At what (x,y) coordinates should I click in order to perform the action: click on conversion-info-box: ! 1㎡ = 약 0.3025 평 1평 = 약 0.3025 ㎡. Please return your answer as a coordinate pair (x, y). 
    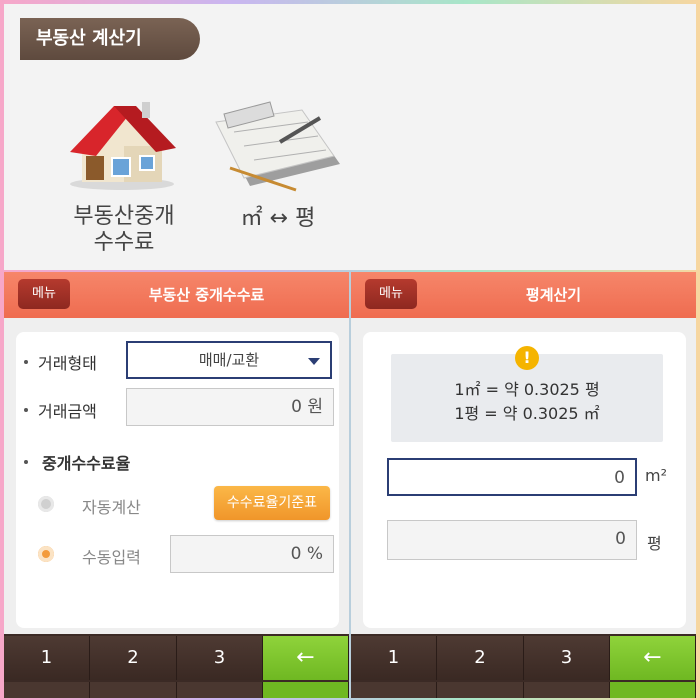
    Looking at the image, I should click on (527, 394).